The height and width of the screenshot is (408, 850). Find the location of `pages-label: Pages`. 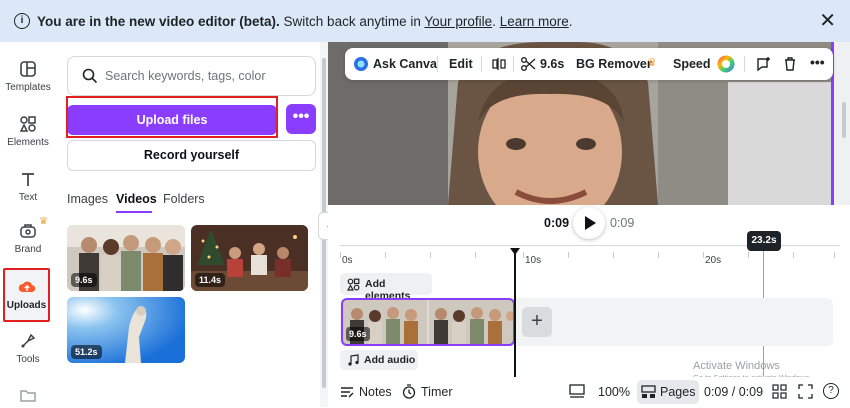

pages-label: Pages is located at coordinates (678, 392).